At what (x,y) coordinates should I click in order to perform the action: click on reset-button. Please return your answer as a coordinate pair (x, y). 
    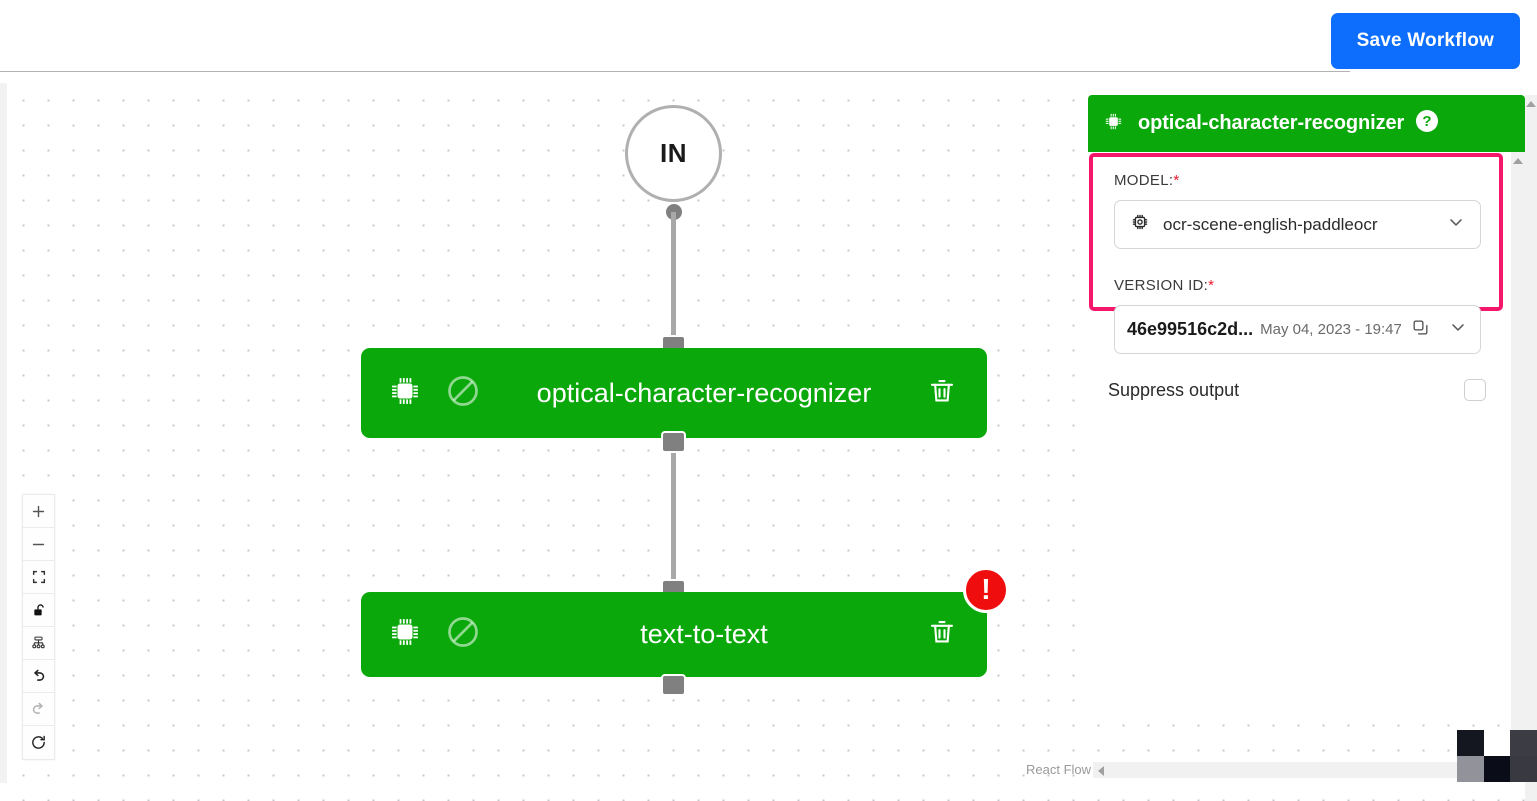
    Looking at the image, I should click on (38, 742).